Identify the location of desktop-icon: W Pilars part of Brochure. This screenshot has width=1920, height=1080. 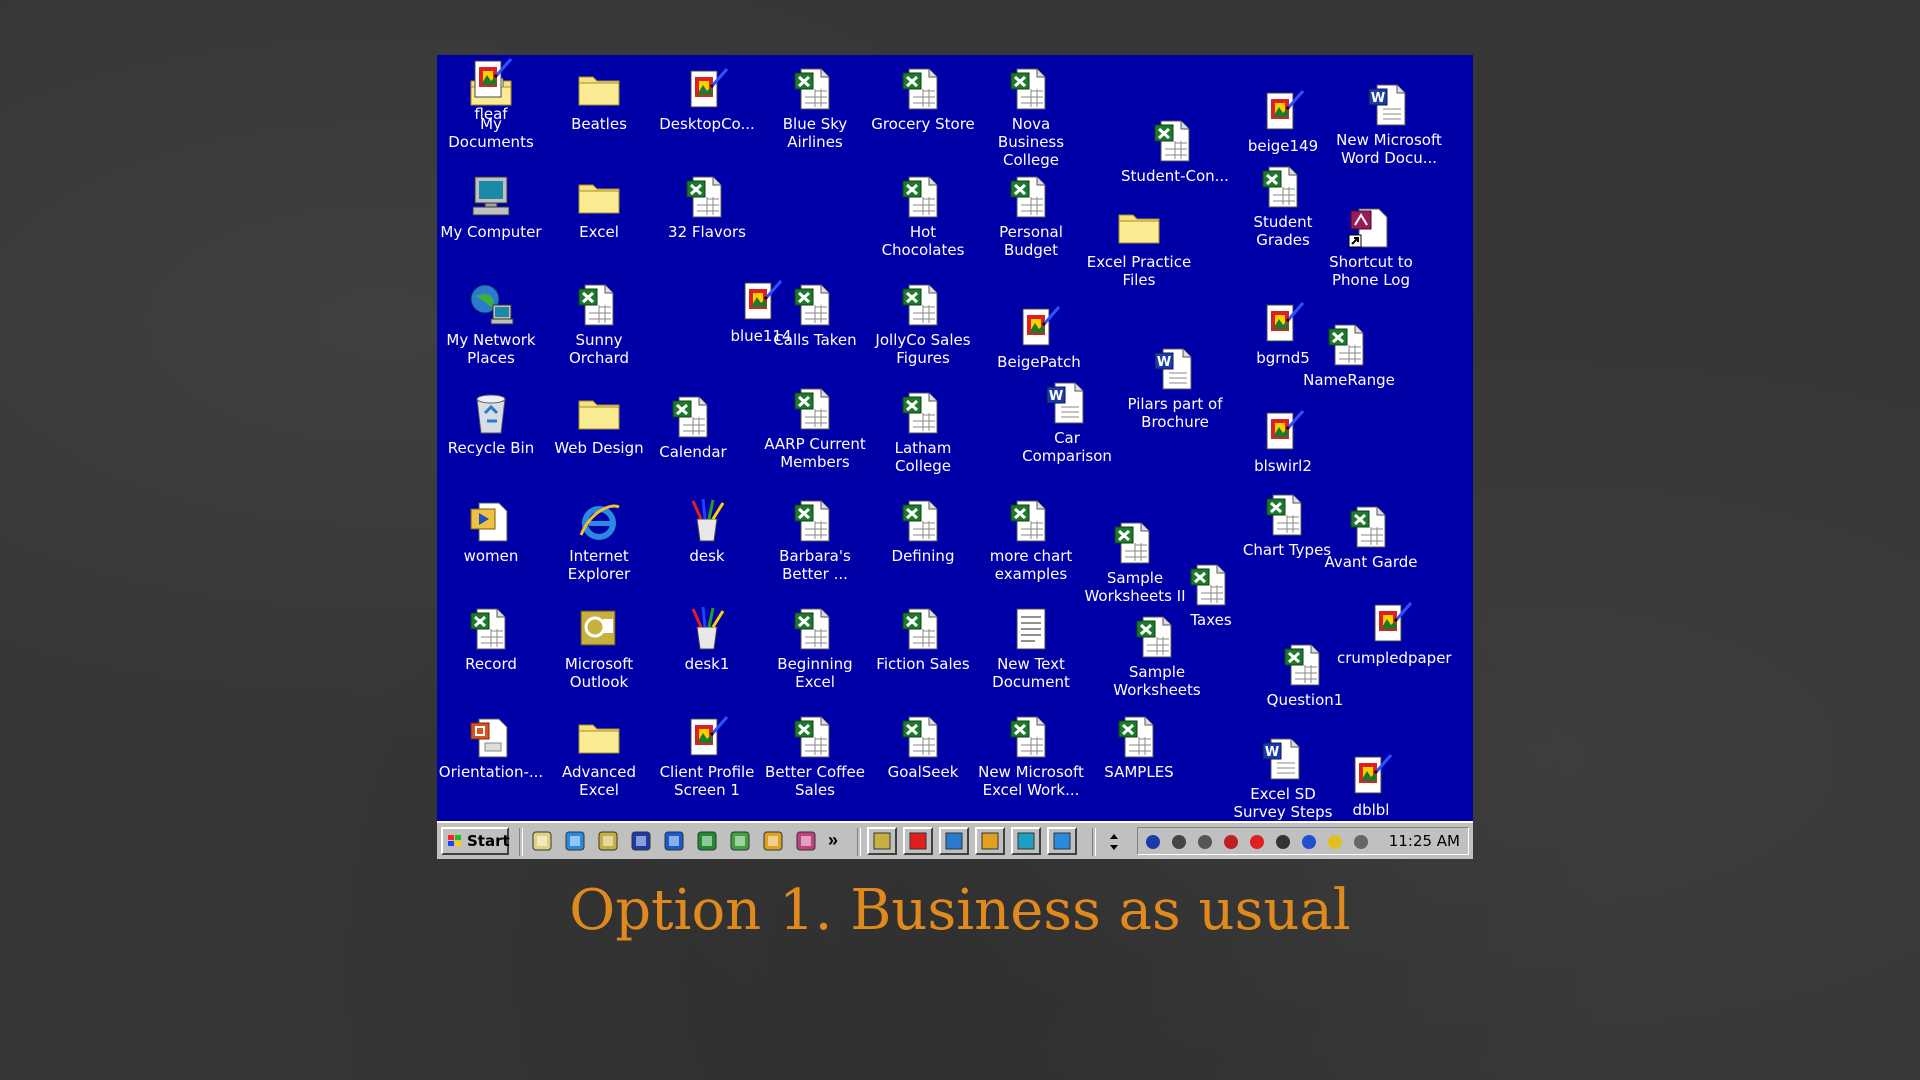
(1175, 388).